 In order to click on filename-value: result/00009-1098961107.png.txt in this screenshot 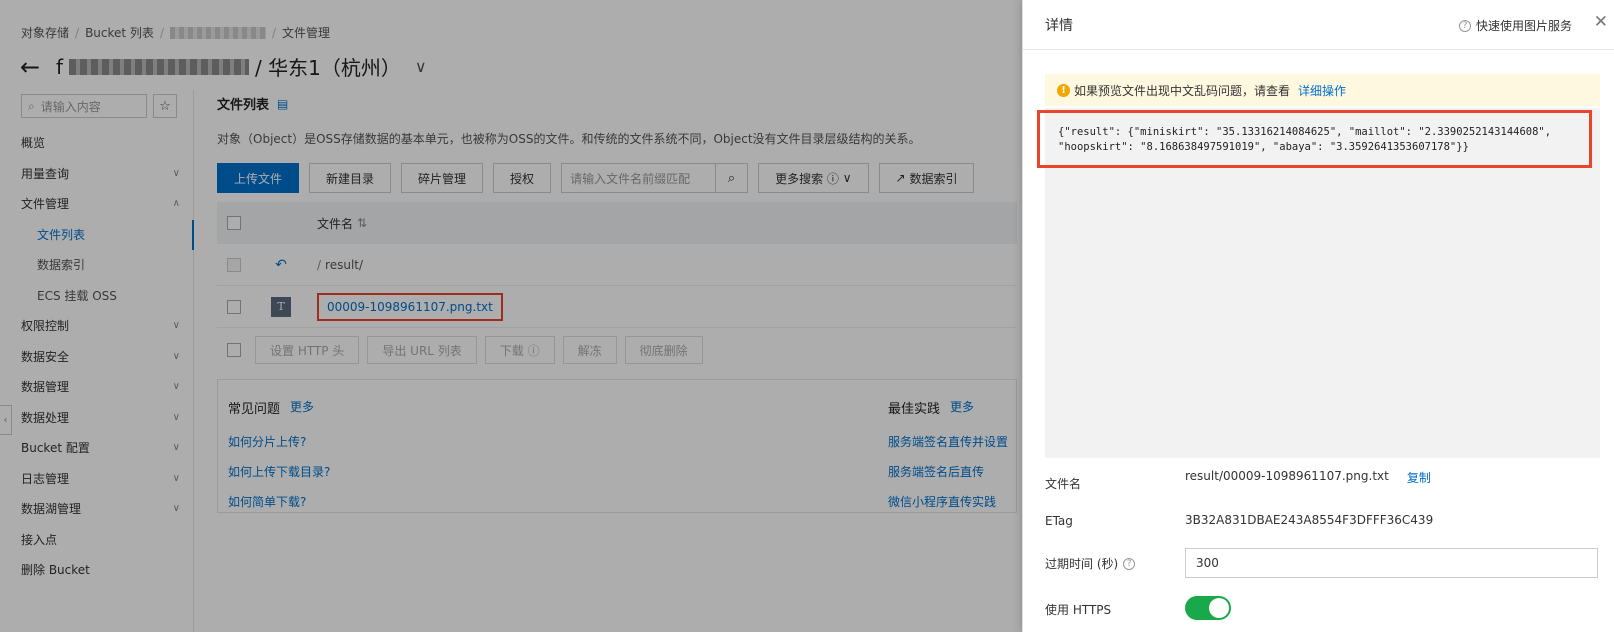, I will do `click(1287, 476)`.